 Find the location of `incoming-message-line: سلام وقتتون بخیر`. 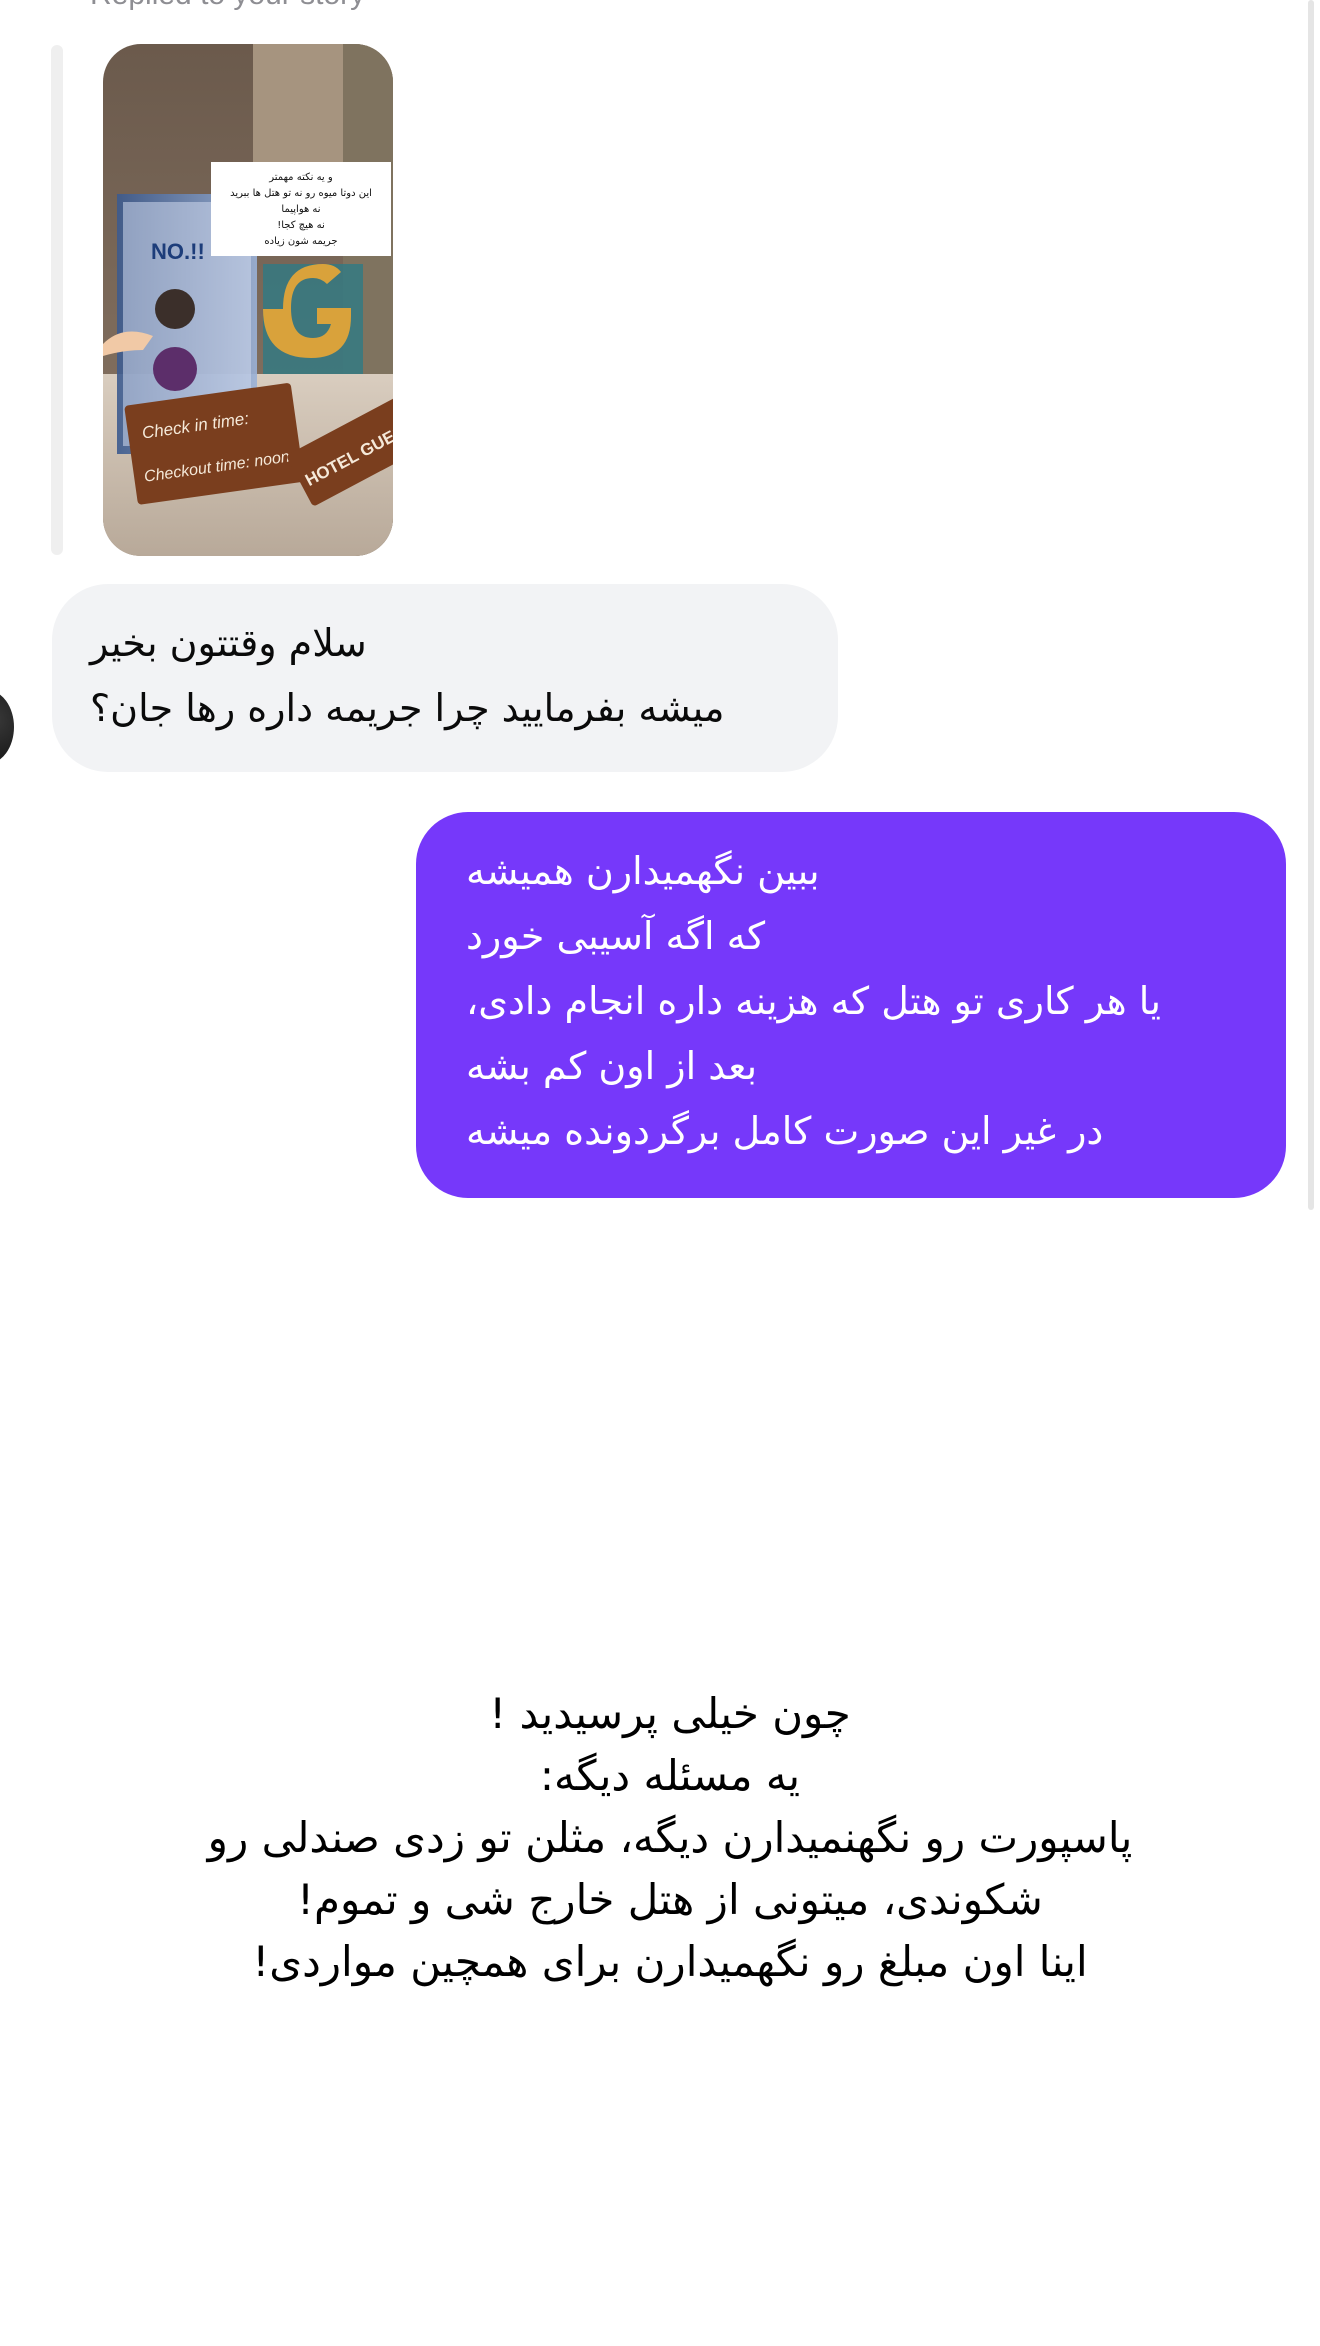

incoming-message-line: سلام وقتتون بخیر is located at coordinates (228, 643).